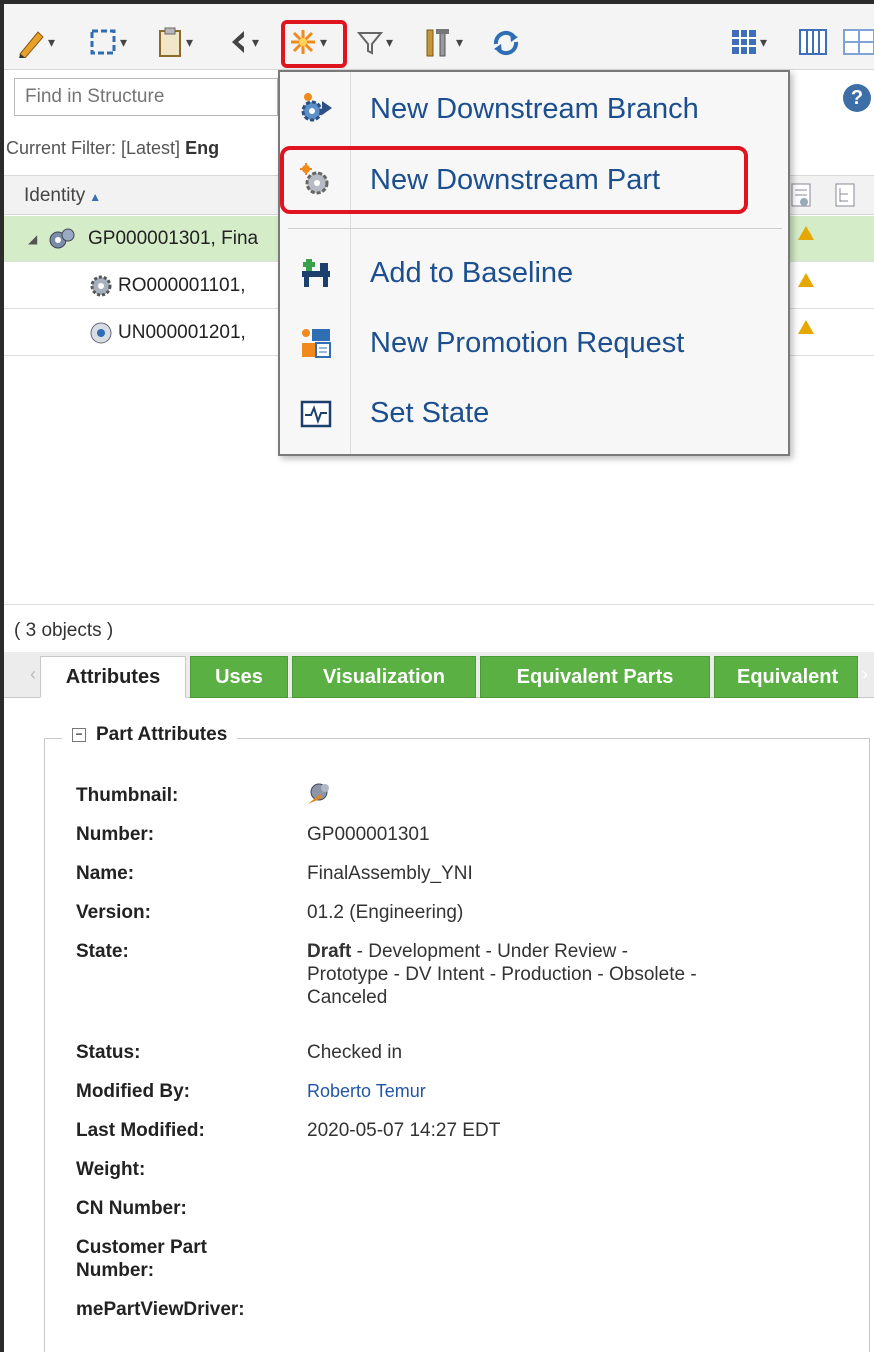 The image size is (874, 1352). I want to click on new-downstream-part-highlight, so click(514, 180).